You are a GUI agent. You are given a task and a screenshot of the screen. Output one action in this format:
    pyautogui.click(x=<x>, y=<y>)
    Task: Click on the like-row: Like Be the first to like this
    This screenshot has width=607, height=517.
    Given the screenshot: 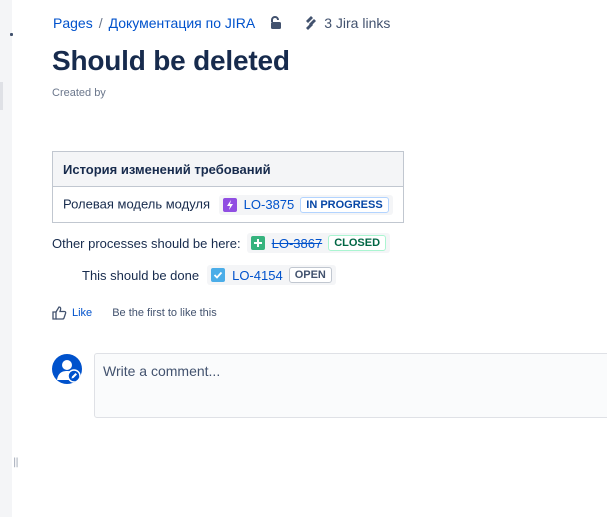 What is the action you would take?
    pyautogui.click(x=134, y=313)
    